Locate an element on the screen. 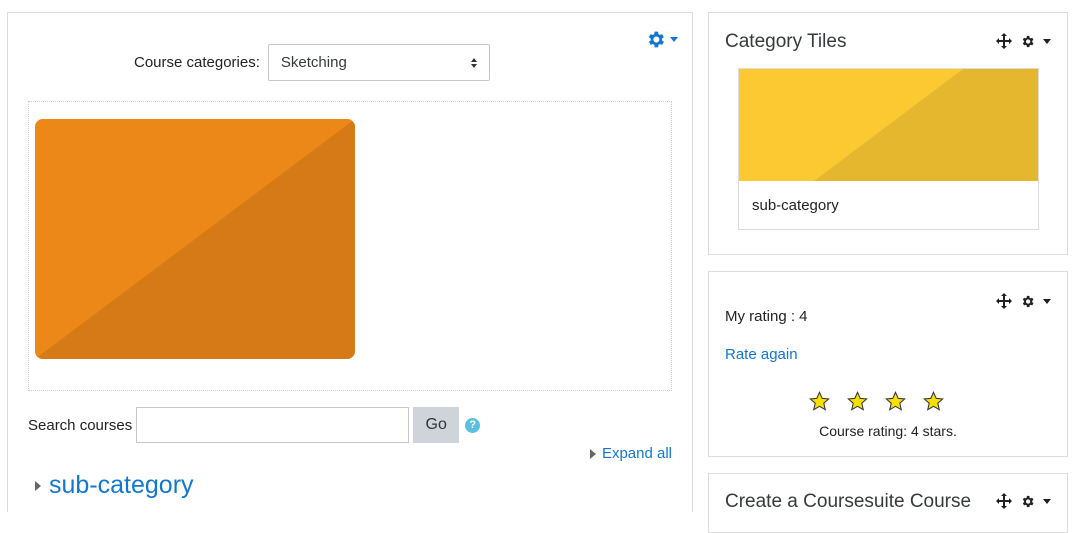 Image resolution: width=1075 pixels, height=533 pixels. search-courses-row: Search courses Go ? is located at coordinates (254, 425).